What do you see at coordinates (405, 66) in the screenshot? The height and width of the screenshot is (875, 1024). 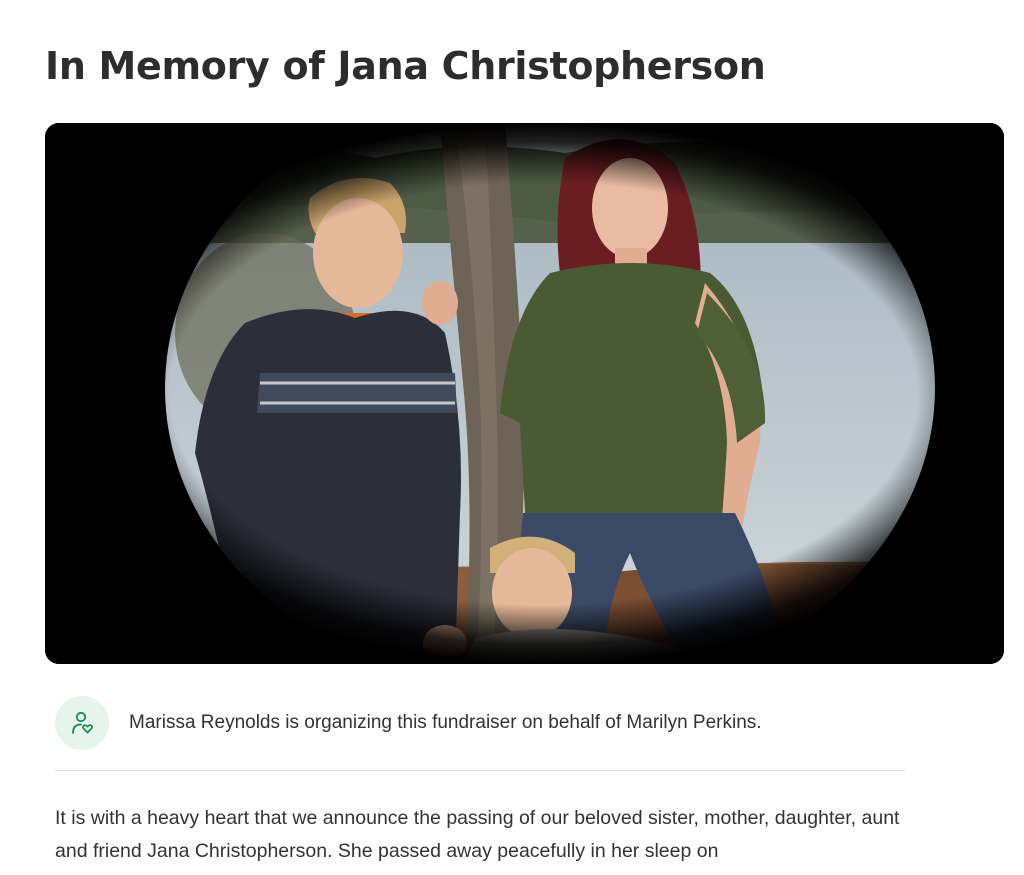 I see `page-title: In Memory of Jana Christopherson` at bounding box center [405, 66].